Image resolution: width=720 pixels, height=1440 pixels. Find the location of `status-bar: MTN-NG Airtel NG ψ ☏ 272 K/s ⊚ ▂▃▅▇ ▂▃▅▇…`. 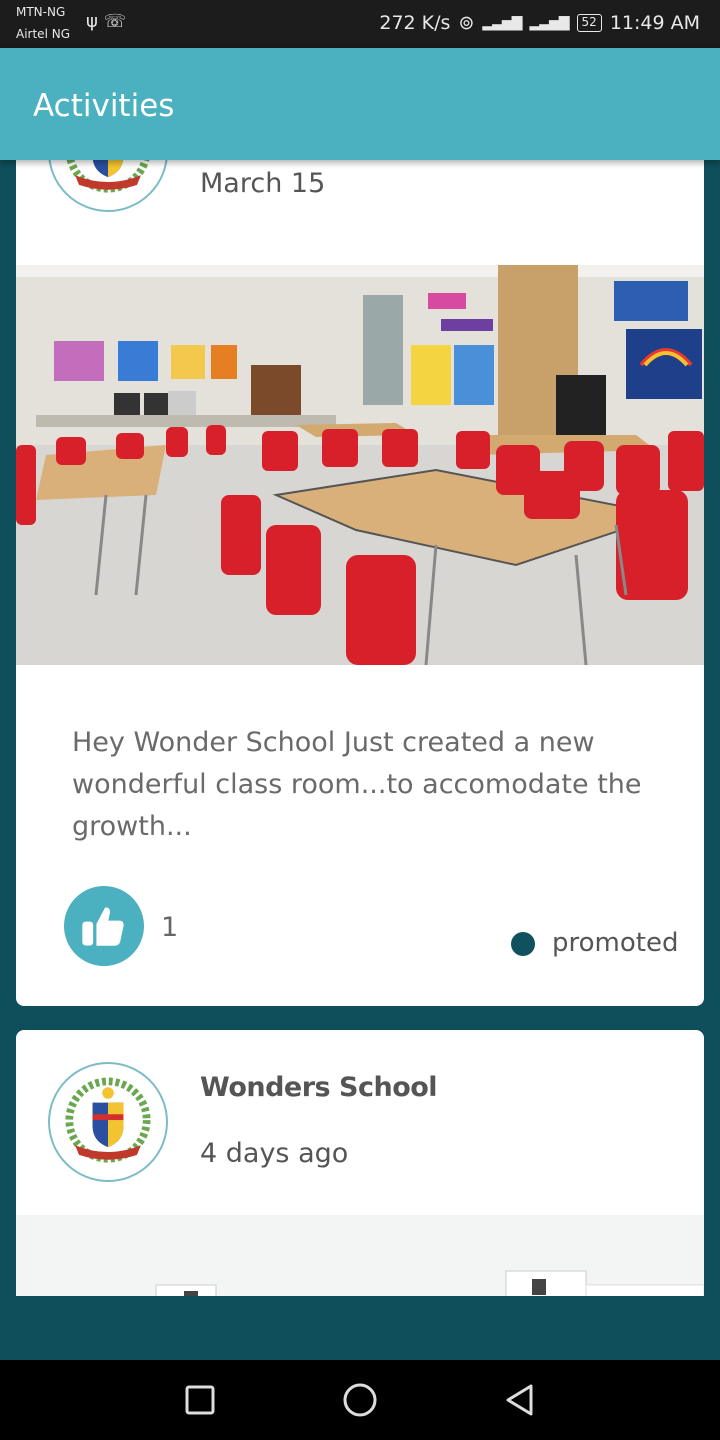

status-bar: MTN-NG Airtel NG ψ ☏ 272 K/s ⊚ ▂▃▅▇ ▂▃▅▇… is located at coordinates (360, 24).